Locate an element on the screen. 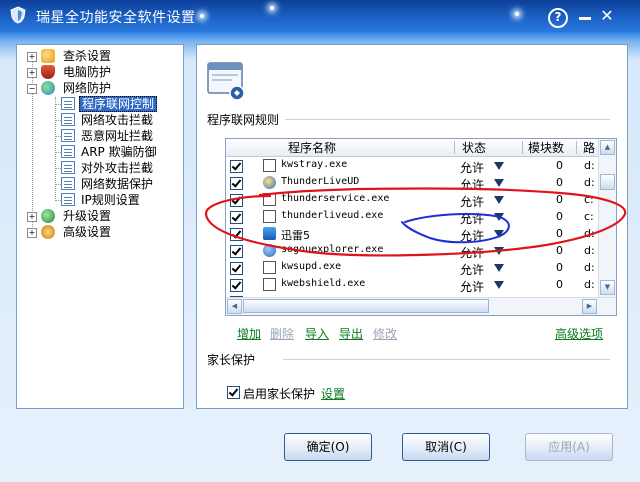 Image resolution: width=640 pixels, height=482 pixels. app-window-icon is located at coordinates (269, 199).